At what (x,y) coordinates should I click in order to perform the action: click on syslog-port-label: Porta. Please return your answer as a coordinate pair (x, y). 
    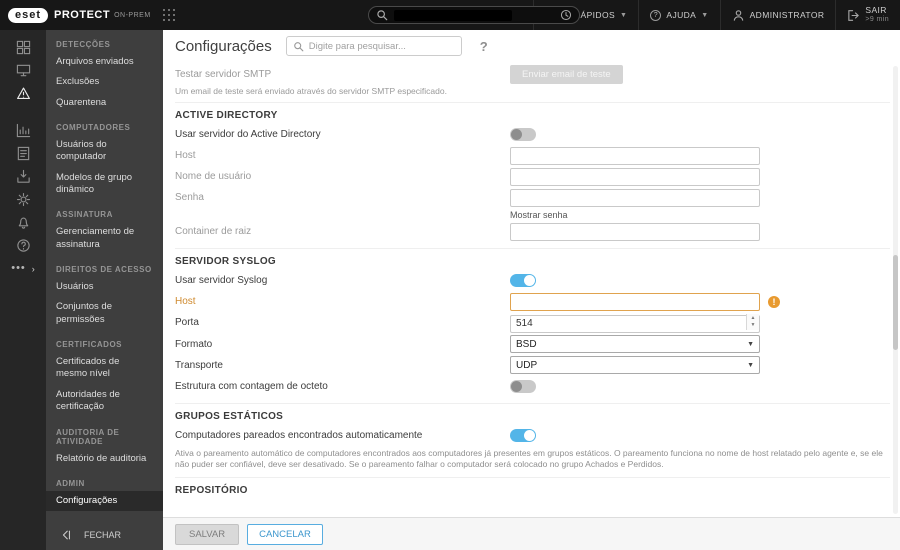
    Looking at the image, I should click on (187, 323).